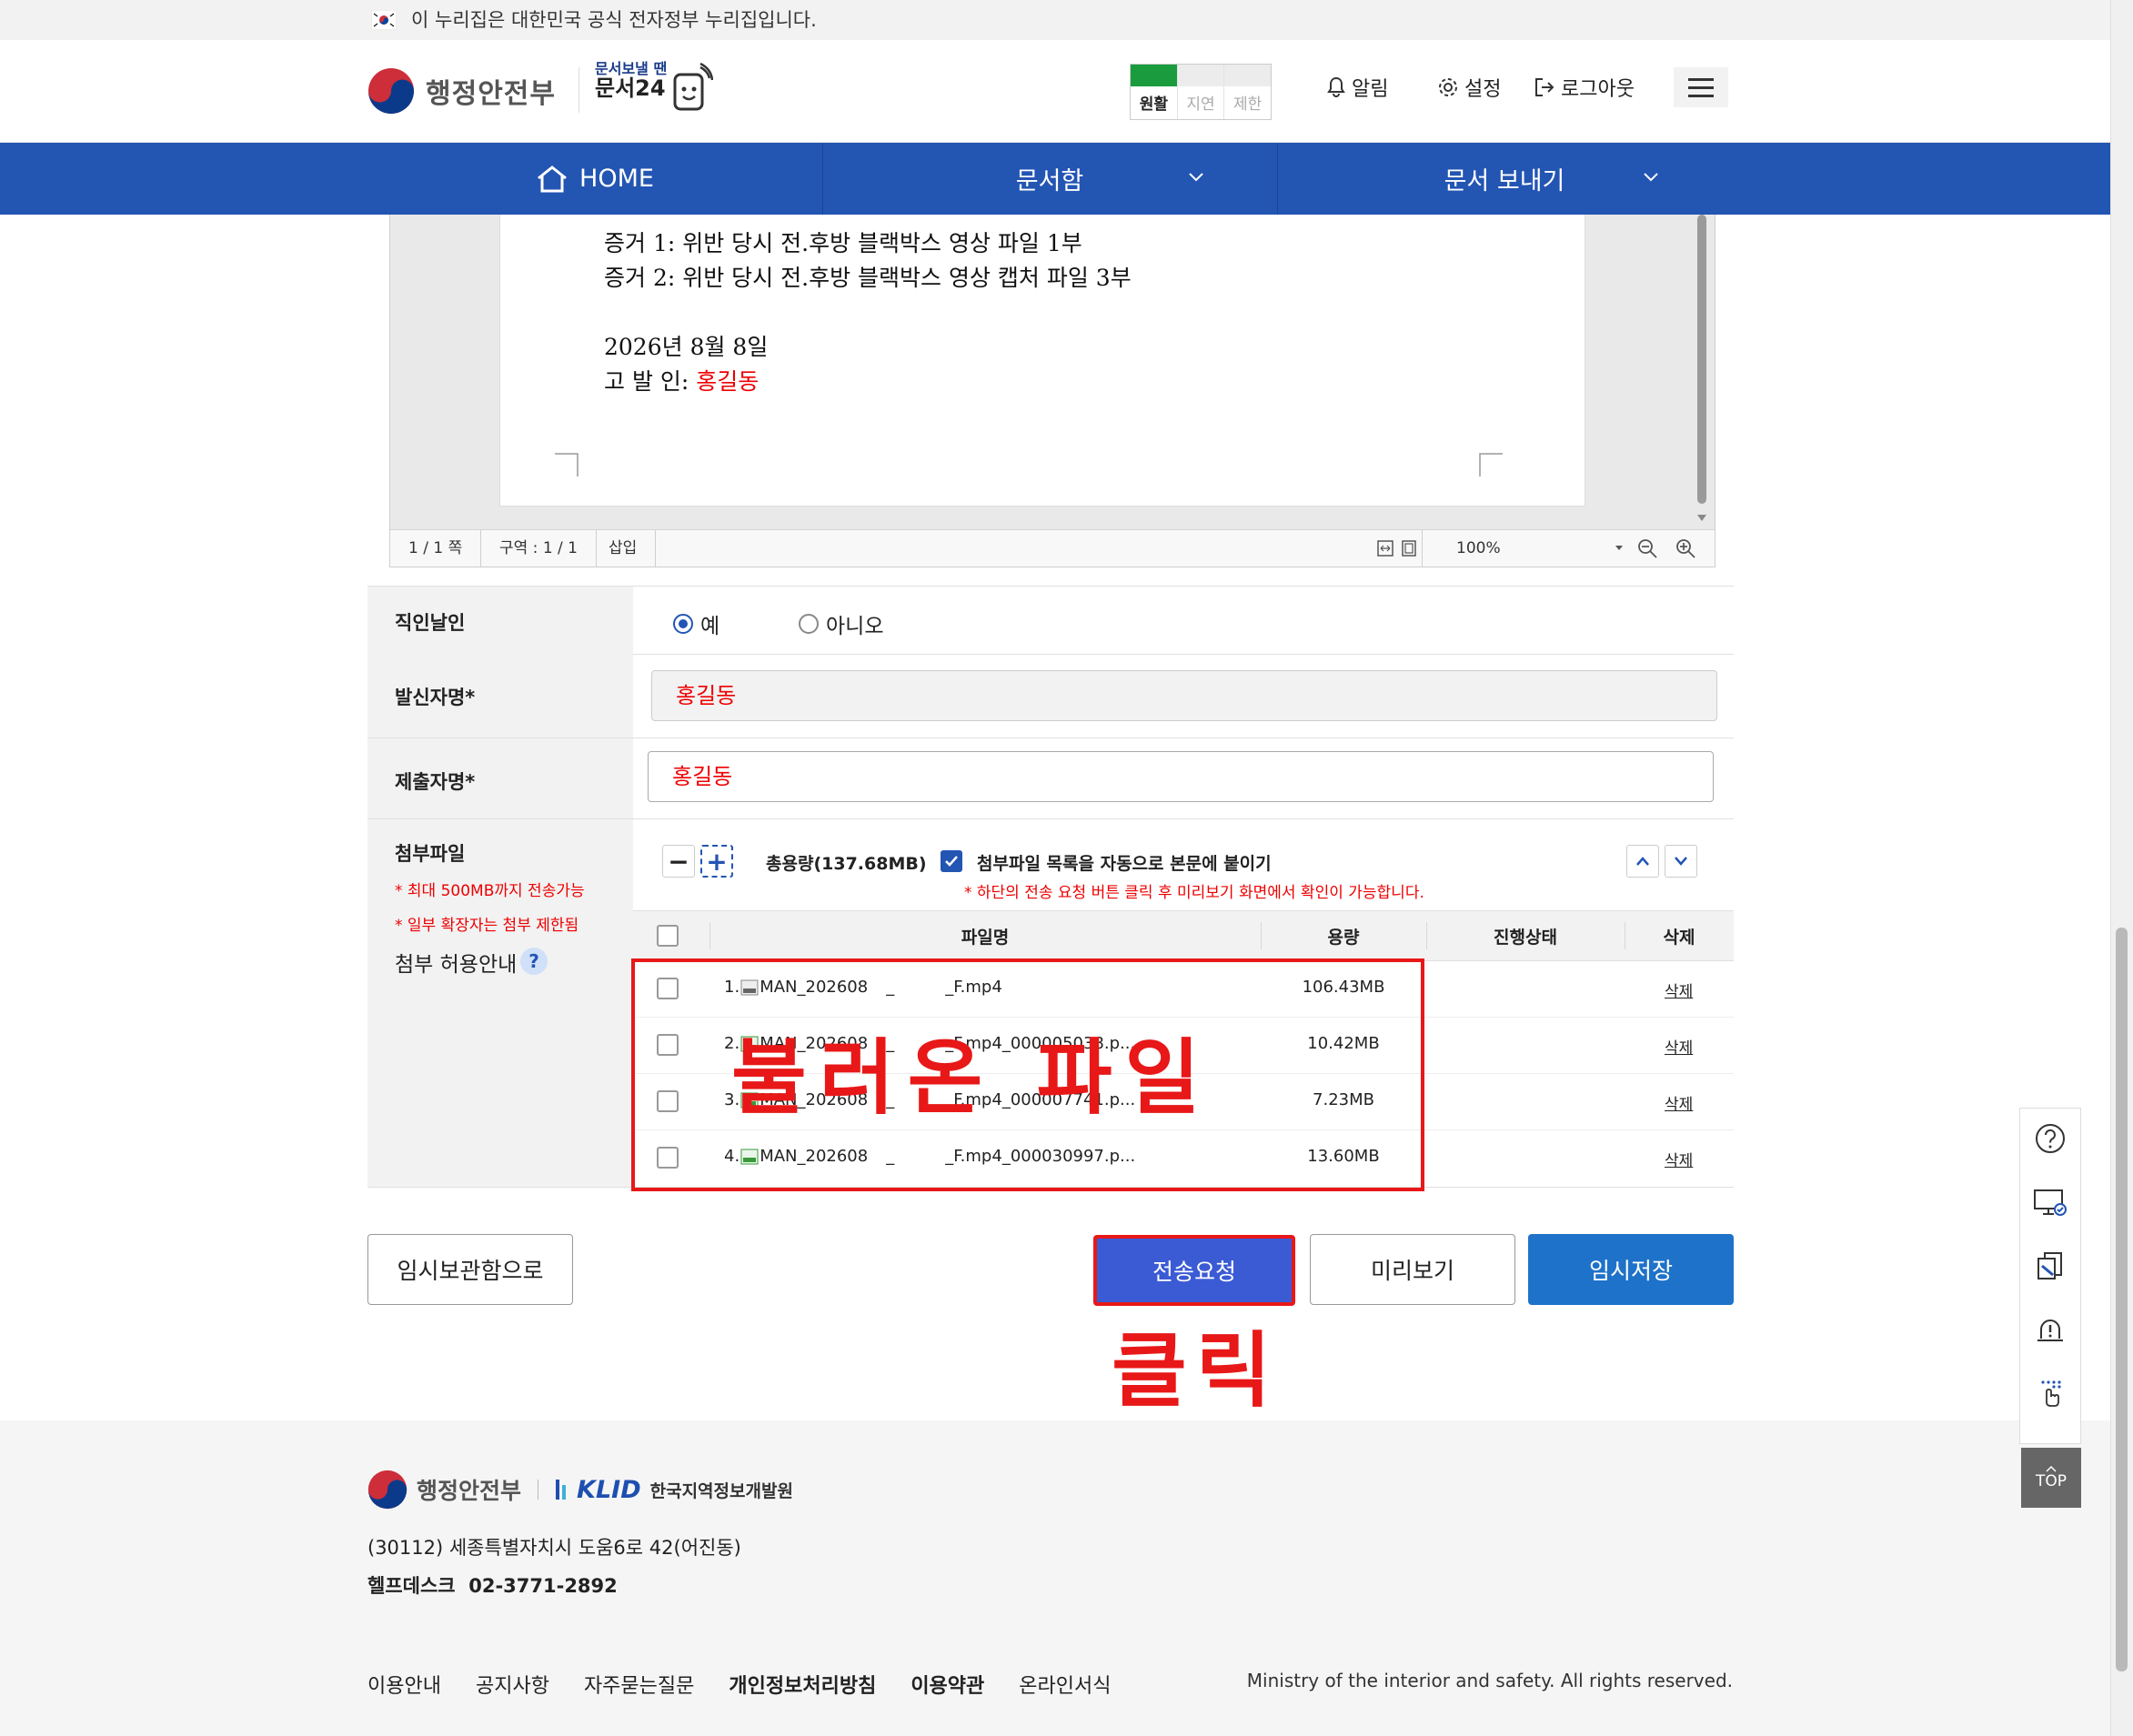  Describe the element at coordinates (1651, 177) in the screenshot. I see `chevron-down-icon` at that location.